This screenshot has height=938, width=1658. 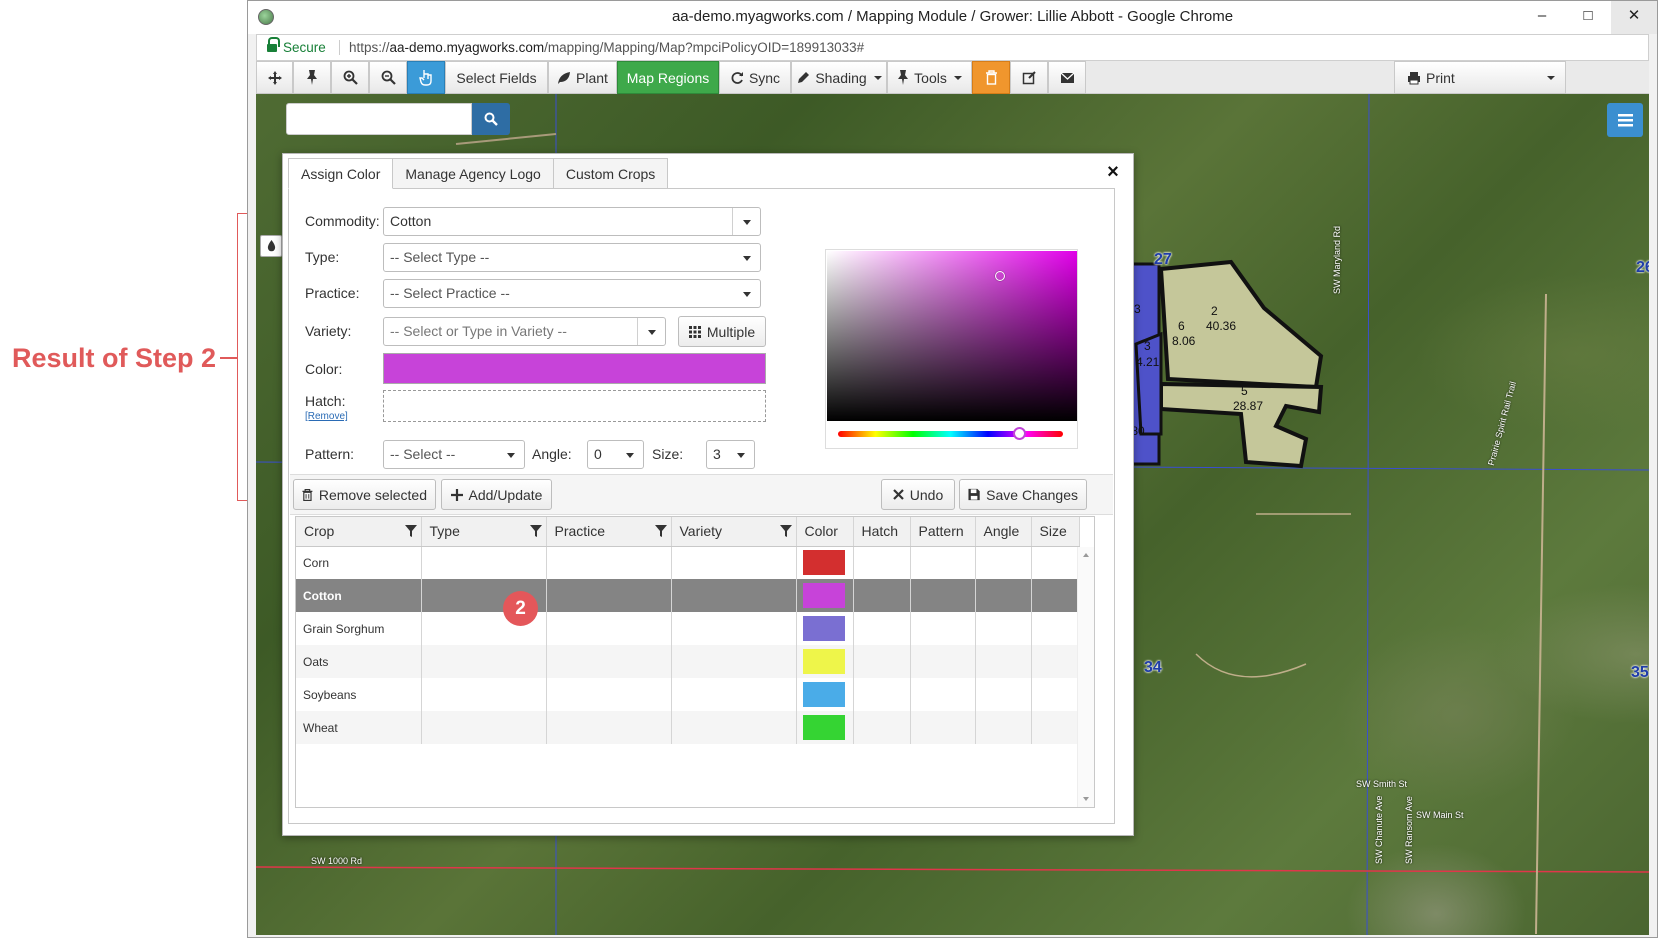 I want to click on droplet-icon, so click(x=271, y=246).